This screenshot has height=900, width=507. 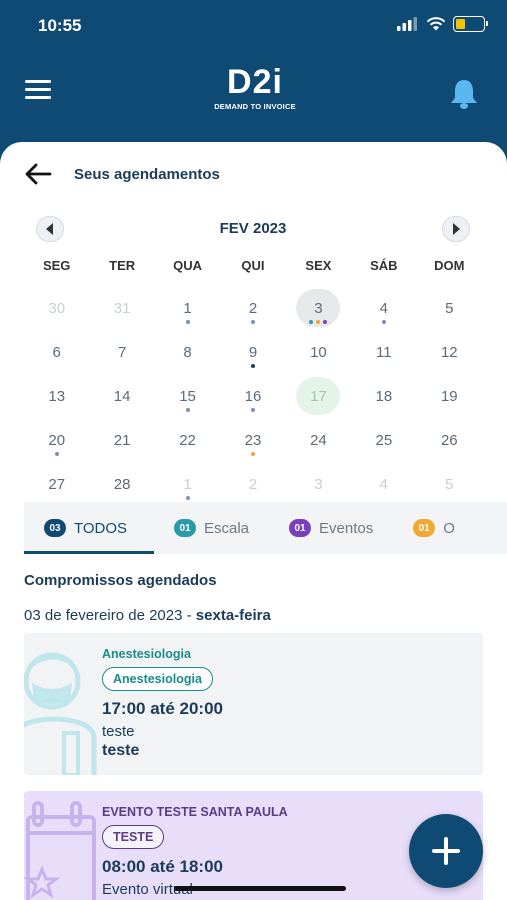 I want to click on appointment-tag: Anestesiologia, so click(x=157, y=679).